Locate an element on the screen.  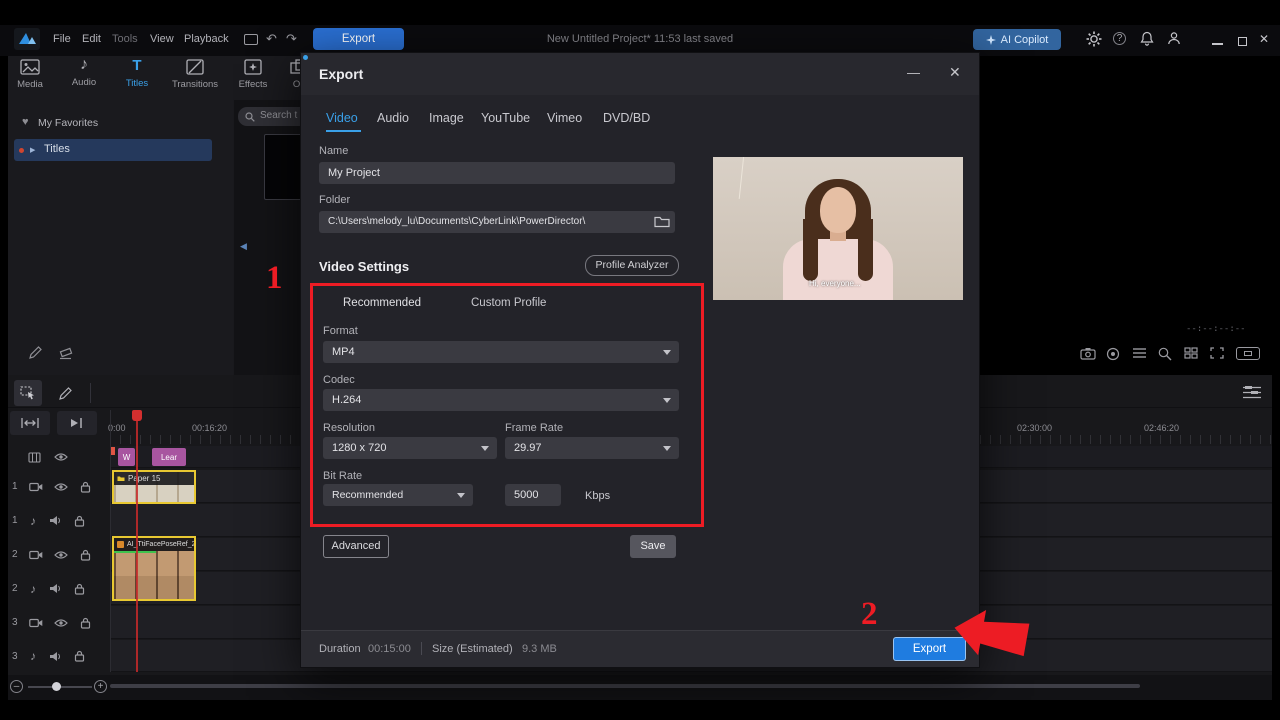
window-maximize-button is located at coordinates (1242, 41).